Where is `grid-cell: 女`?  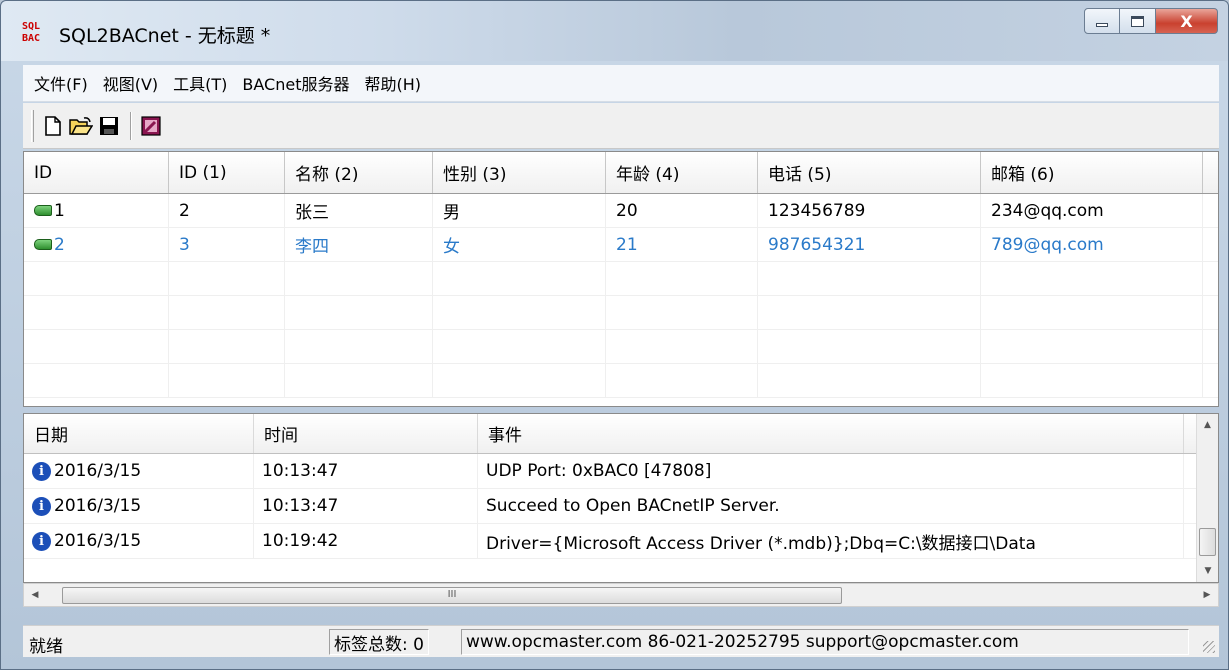
grid-cell: 女 is located at coordinates (519, 244).